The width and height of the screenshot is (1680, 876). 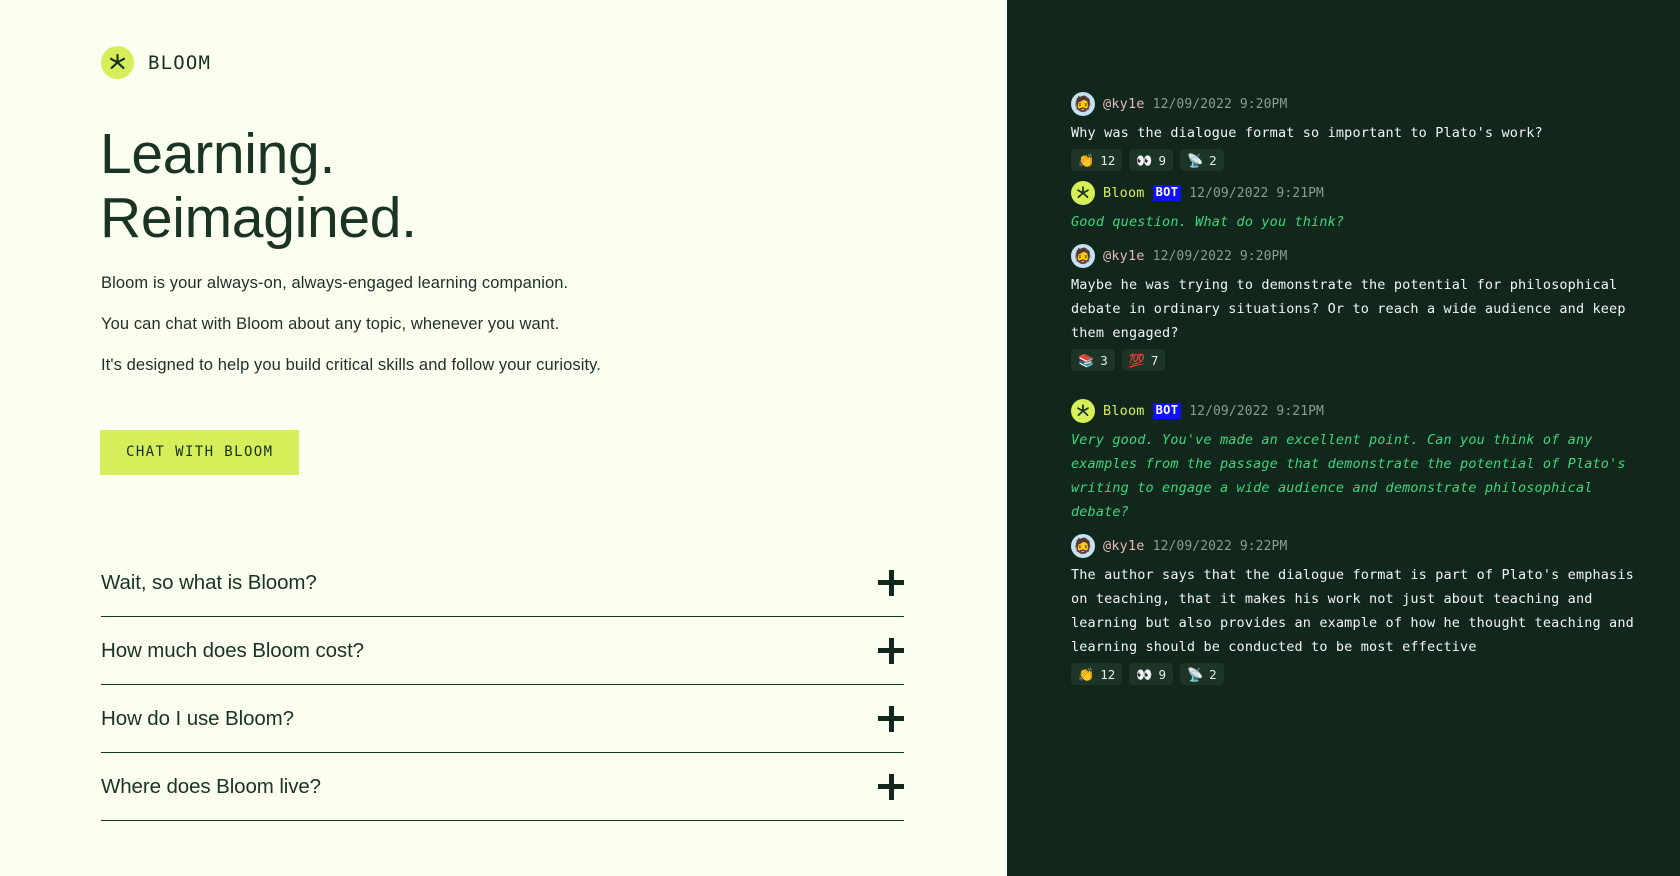 What do you see at coordinates (117, 62) in the screenshot?
I see `bloom-asterisk-icon` at bounding box center [117, 62].